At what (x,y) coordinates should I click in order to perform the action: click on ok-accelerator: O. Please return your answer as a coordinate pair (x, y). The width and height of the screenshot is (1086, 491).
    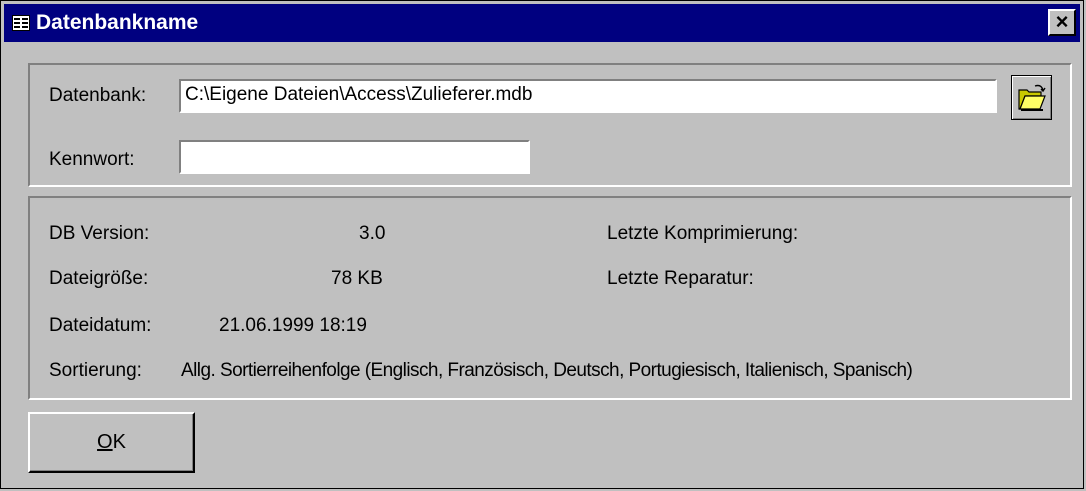
    Looking at the image, I should click on (105, 442).